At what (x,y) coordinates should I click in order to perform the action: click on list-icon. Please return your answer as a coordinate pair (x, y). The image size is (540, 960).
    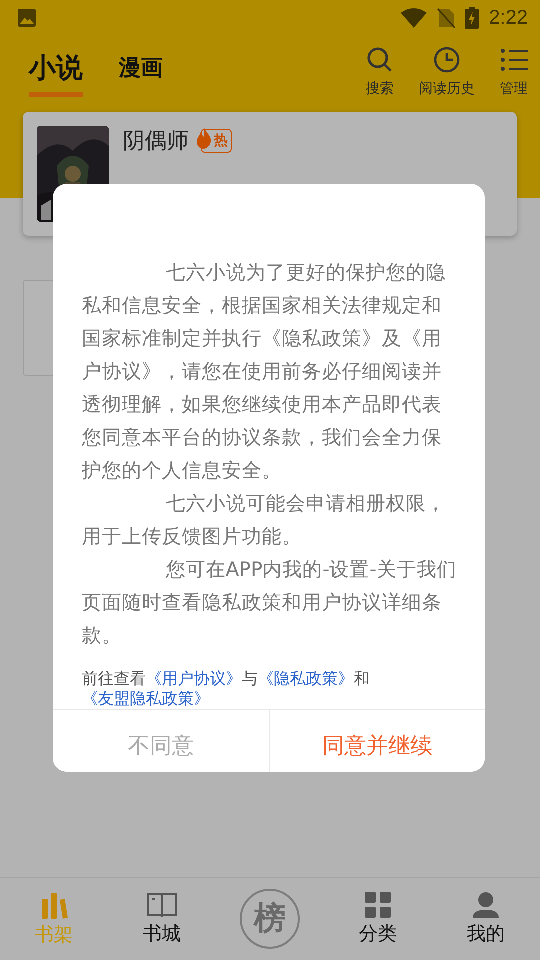
    Looking at the image, I should click on (514, 60).